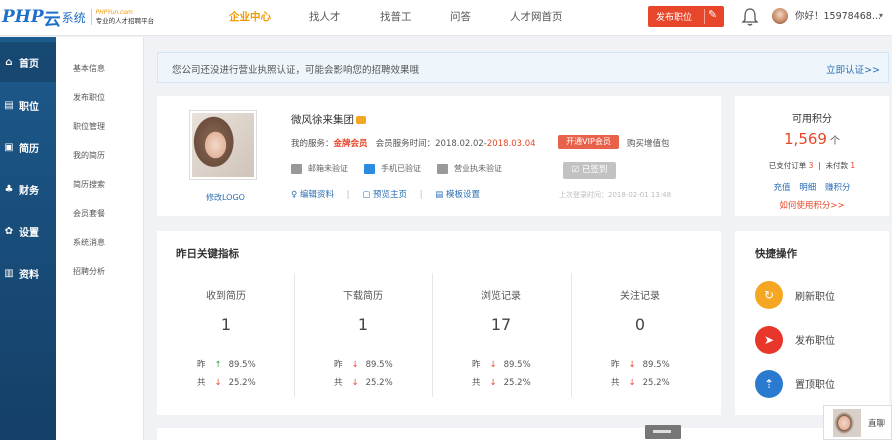 The height and width of the screenshot is (440, 892). What do you see at coordinates (52, 19) in the screenshot?
I see `logo-yun: 云` at bounding box center [52, 19].